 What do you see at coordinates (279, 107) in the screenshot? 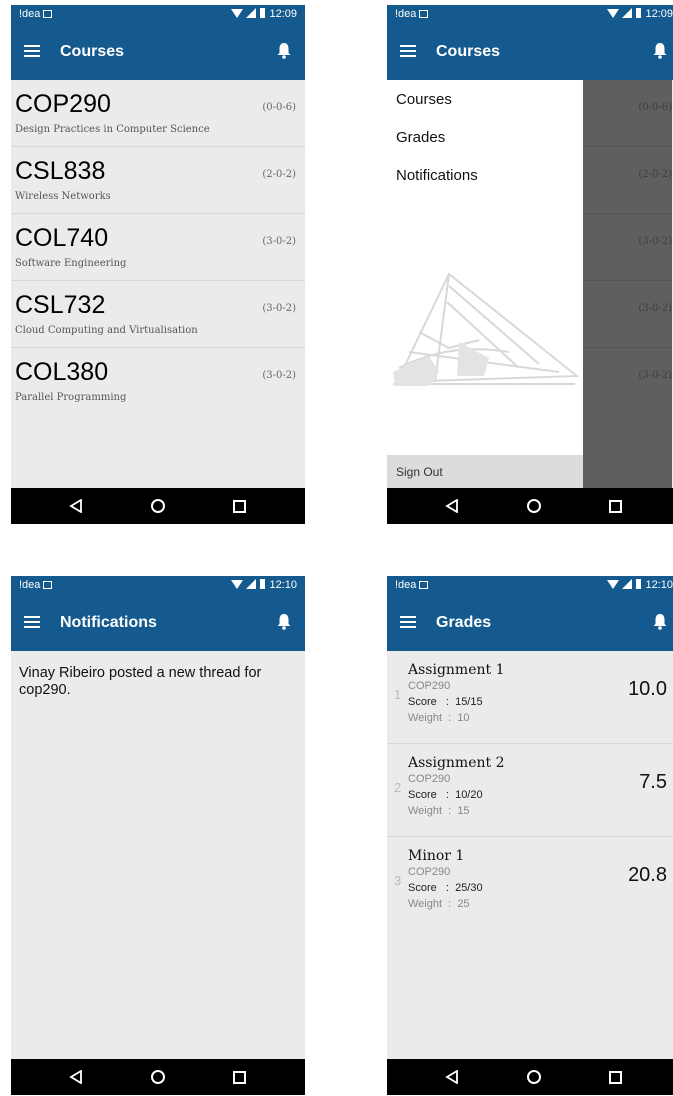
I see `course-credits: (0-0-6)` at bounding box center [279, 107].